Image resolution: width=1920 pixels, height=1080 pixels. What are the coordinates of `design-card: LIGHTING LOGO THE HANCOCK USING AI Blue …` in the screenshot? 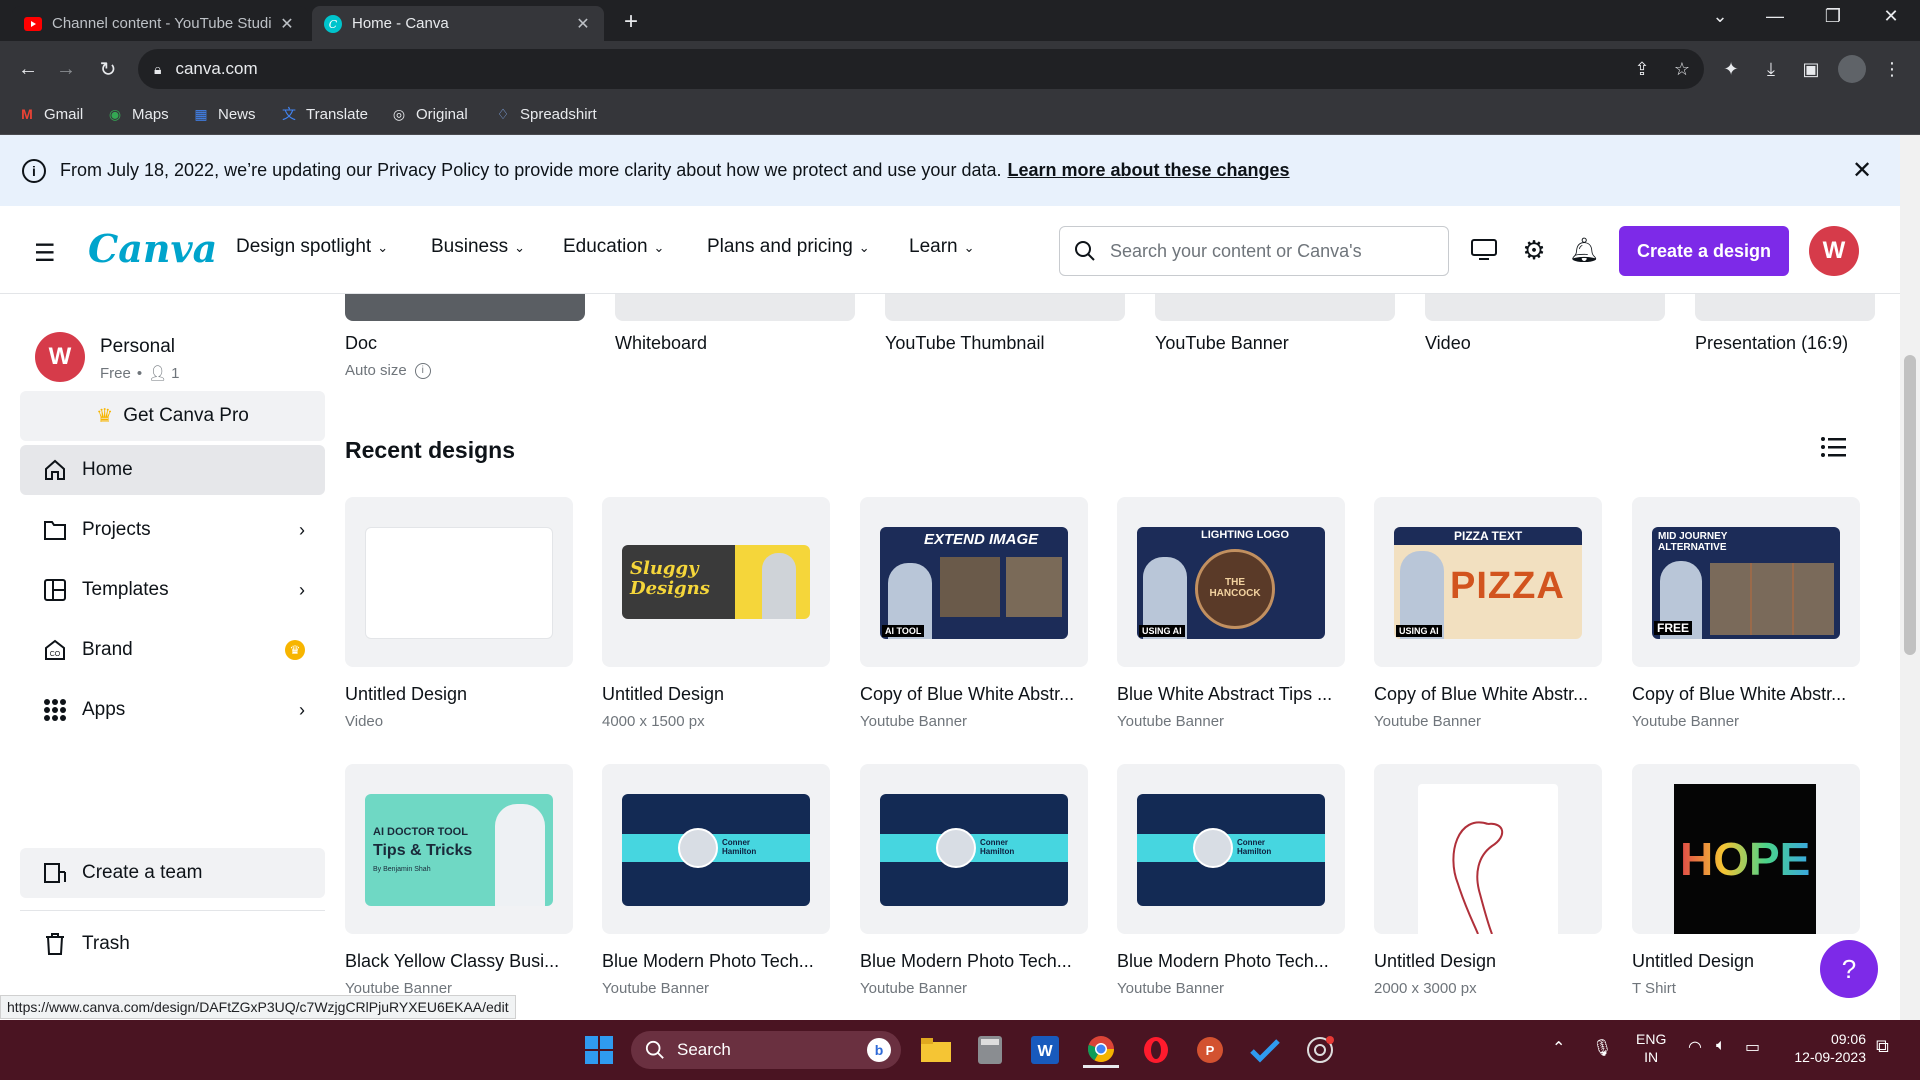 It's located at (1231, 613).